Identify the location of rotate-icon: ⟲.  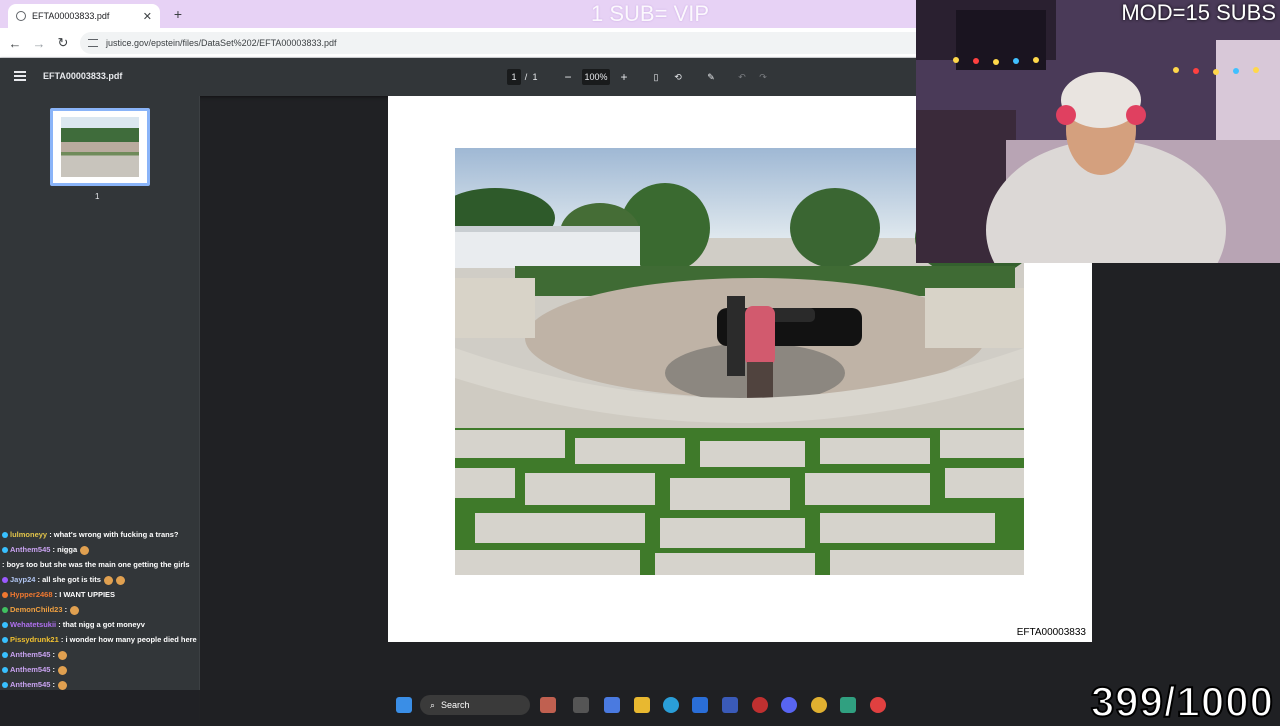
(678, 77).